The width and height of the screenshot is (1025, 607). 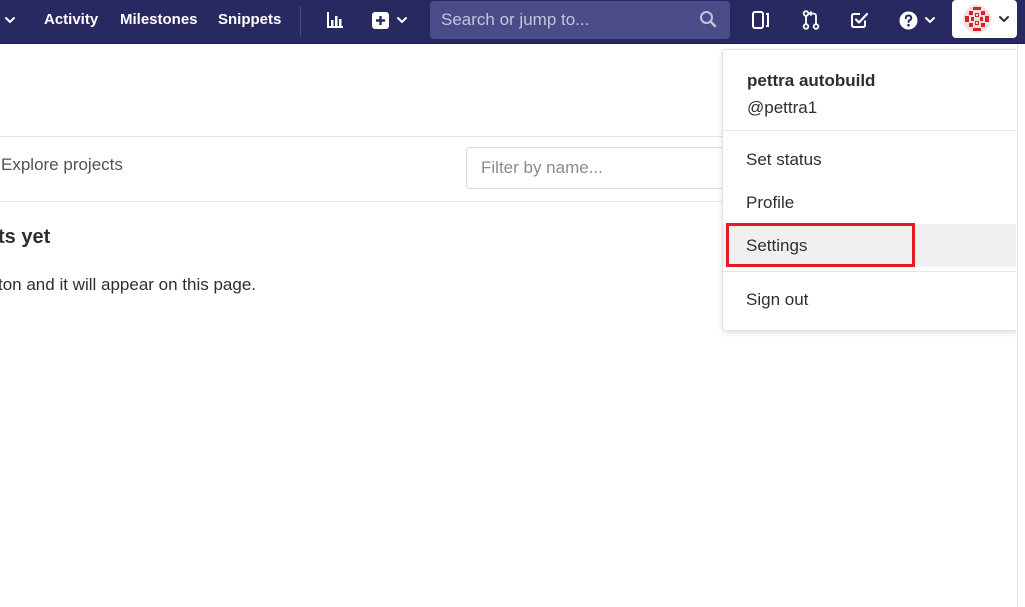 I want to click on new-menu-chevron-down-icon, so click(x=402, y=20).